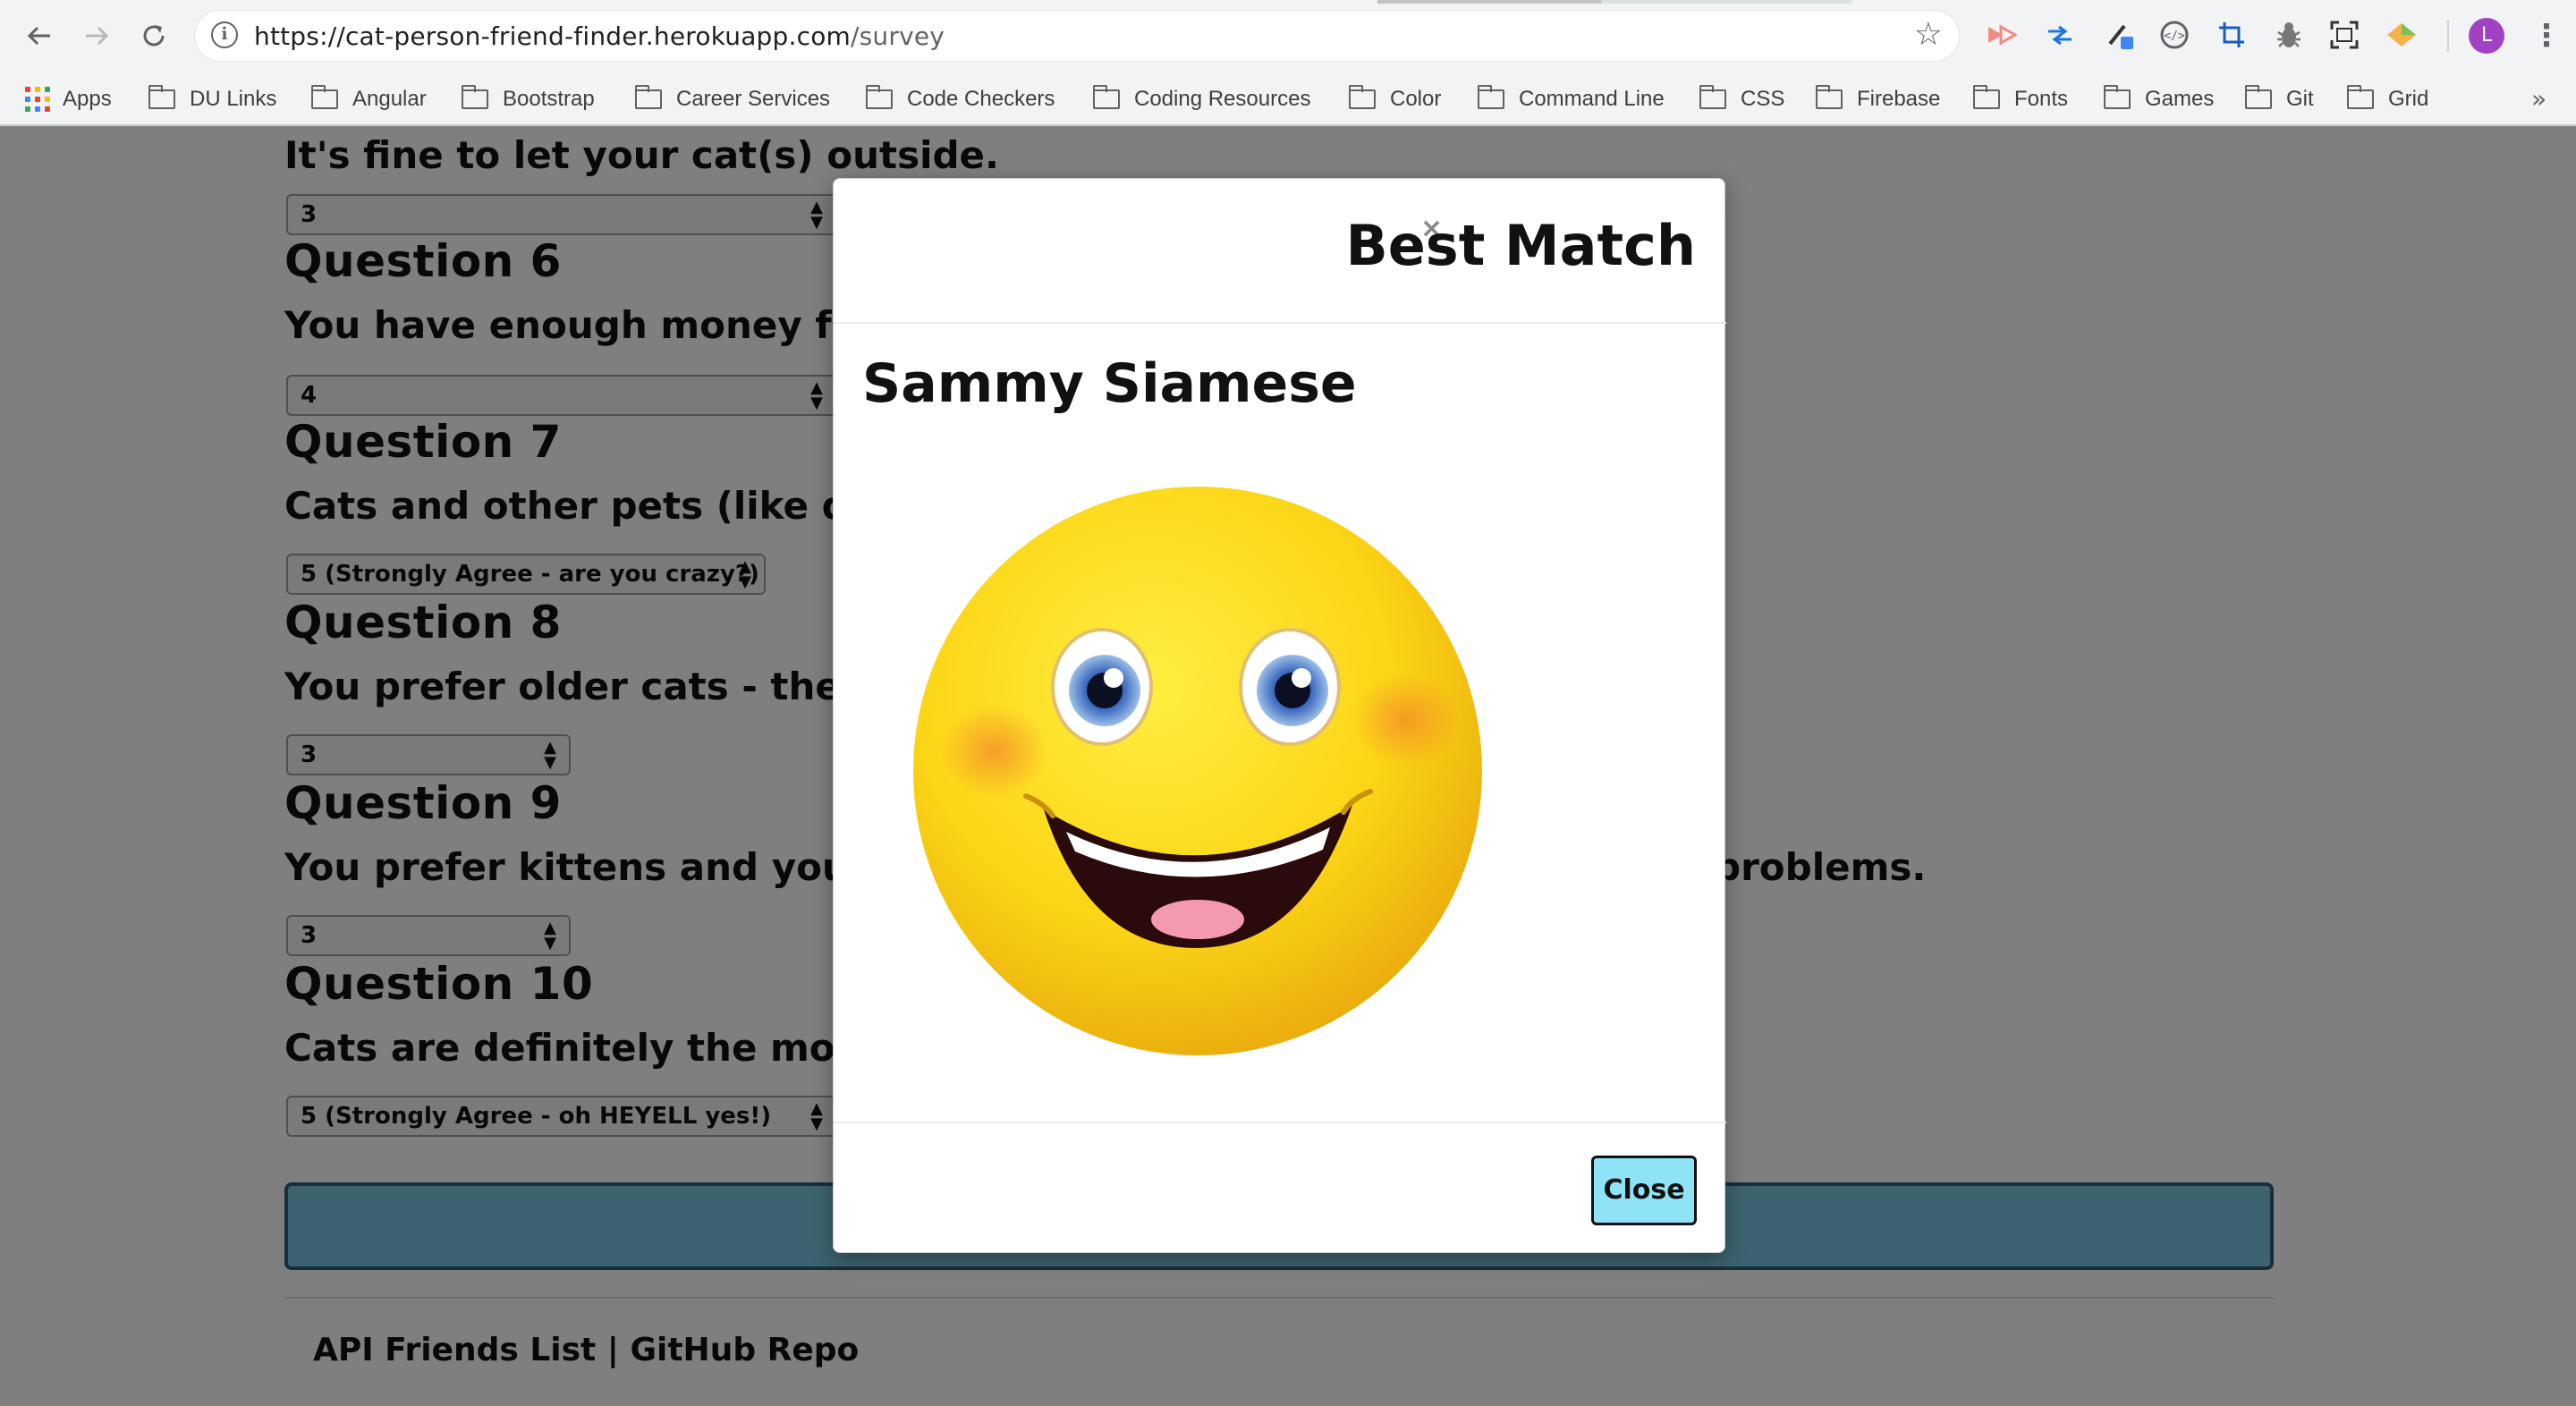 Image resolution: width=2576 pixels, height=1406 pixels. What do you see at coordinates (2180, 99) in the screenshot?
I see `bookmark-label: Games` at bounding box center [2180, 99].